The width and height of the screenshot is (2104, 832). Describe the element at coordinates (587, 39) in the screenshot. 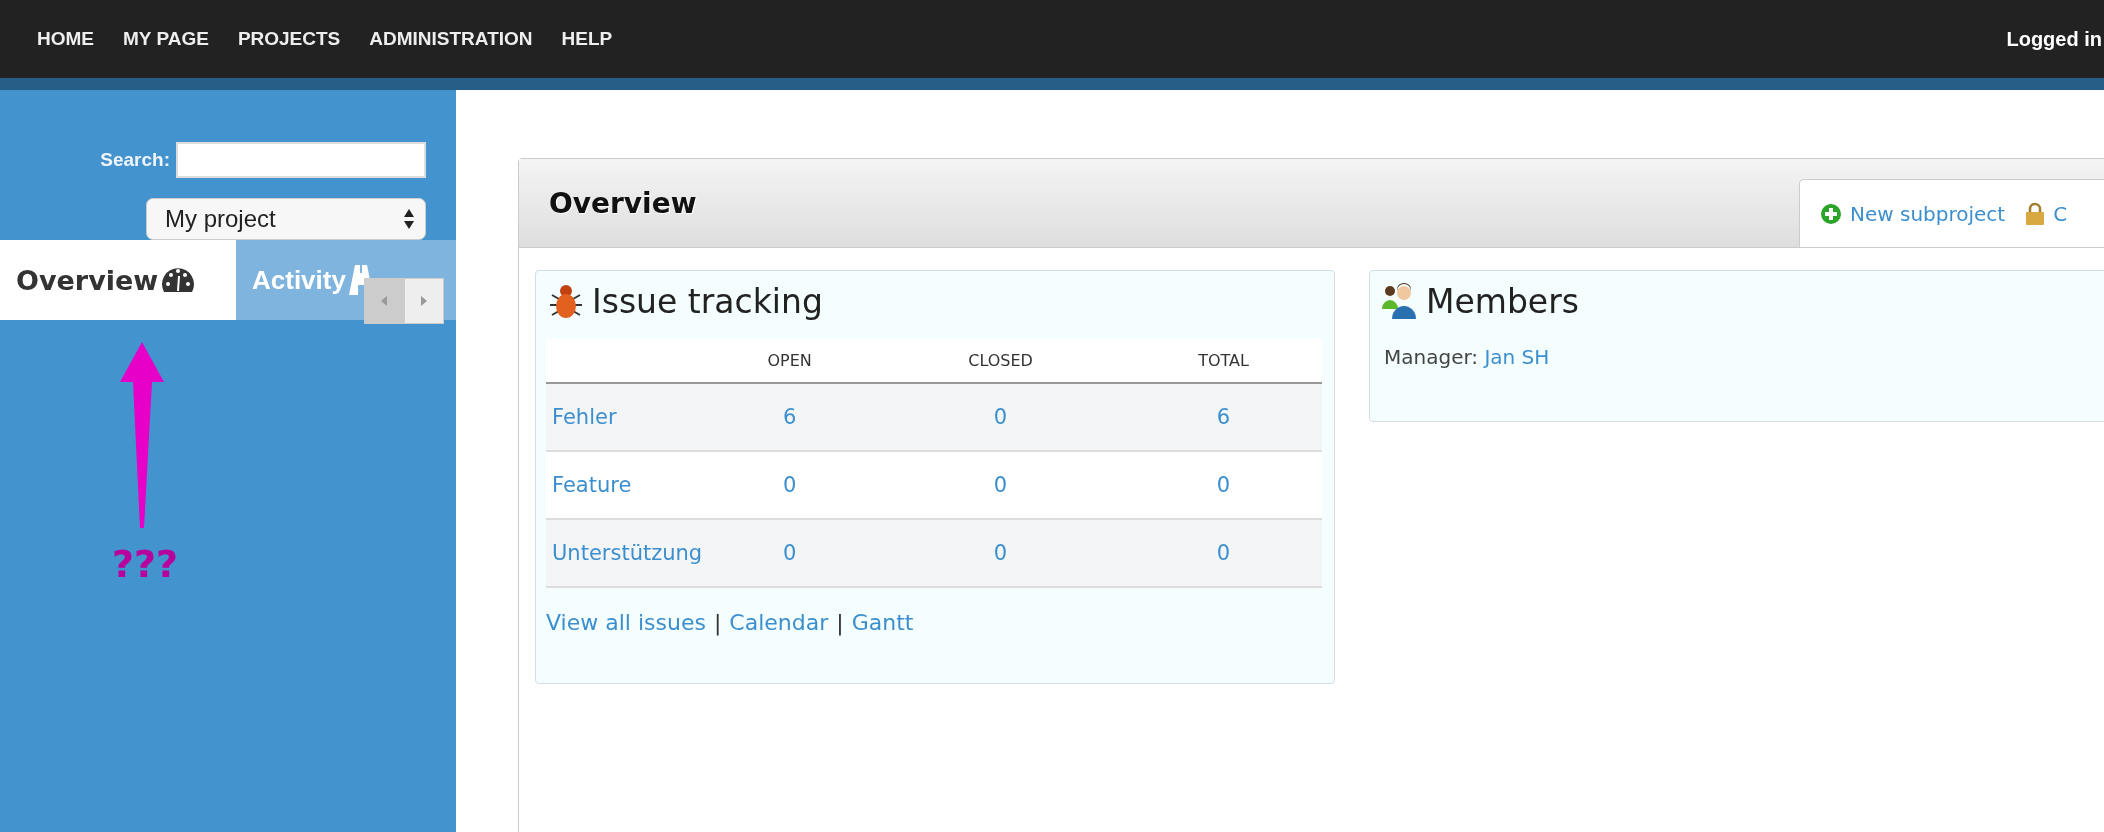

I see `top-menu-link: HELP` at that location.